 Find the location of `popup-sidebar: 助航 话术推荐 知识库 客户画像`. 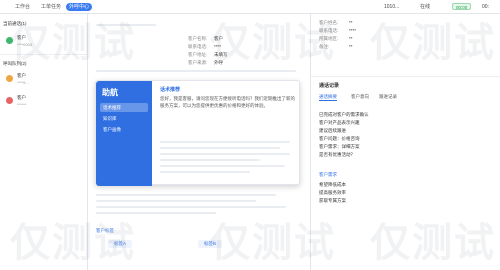

popup-sidebar: 助航 话术推荐 知识库 客户画像 is located at coordinates (124, 133).